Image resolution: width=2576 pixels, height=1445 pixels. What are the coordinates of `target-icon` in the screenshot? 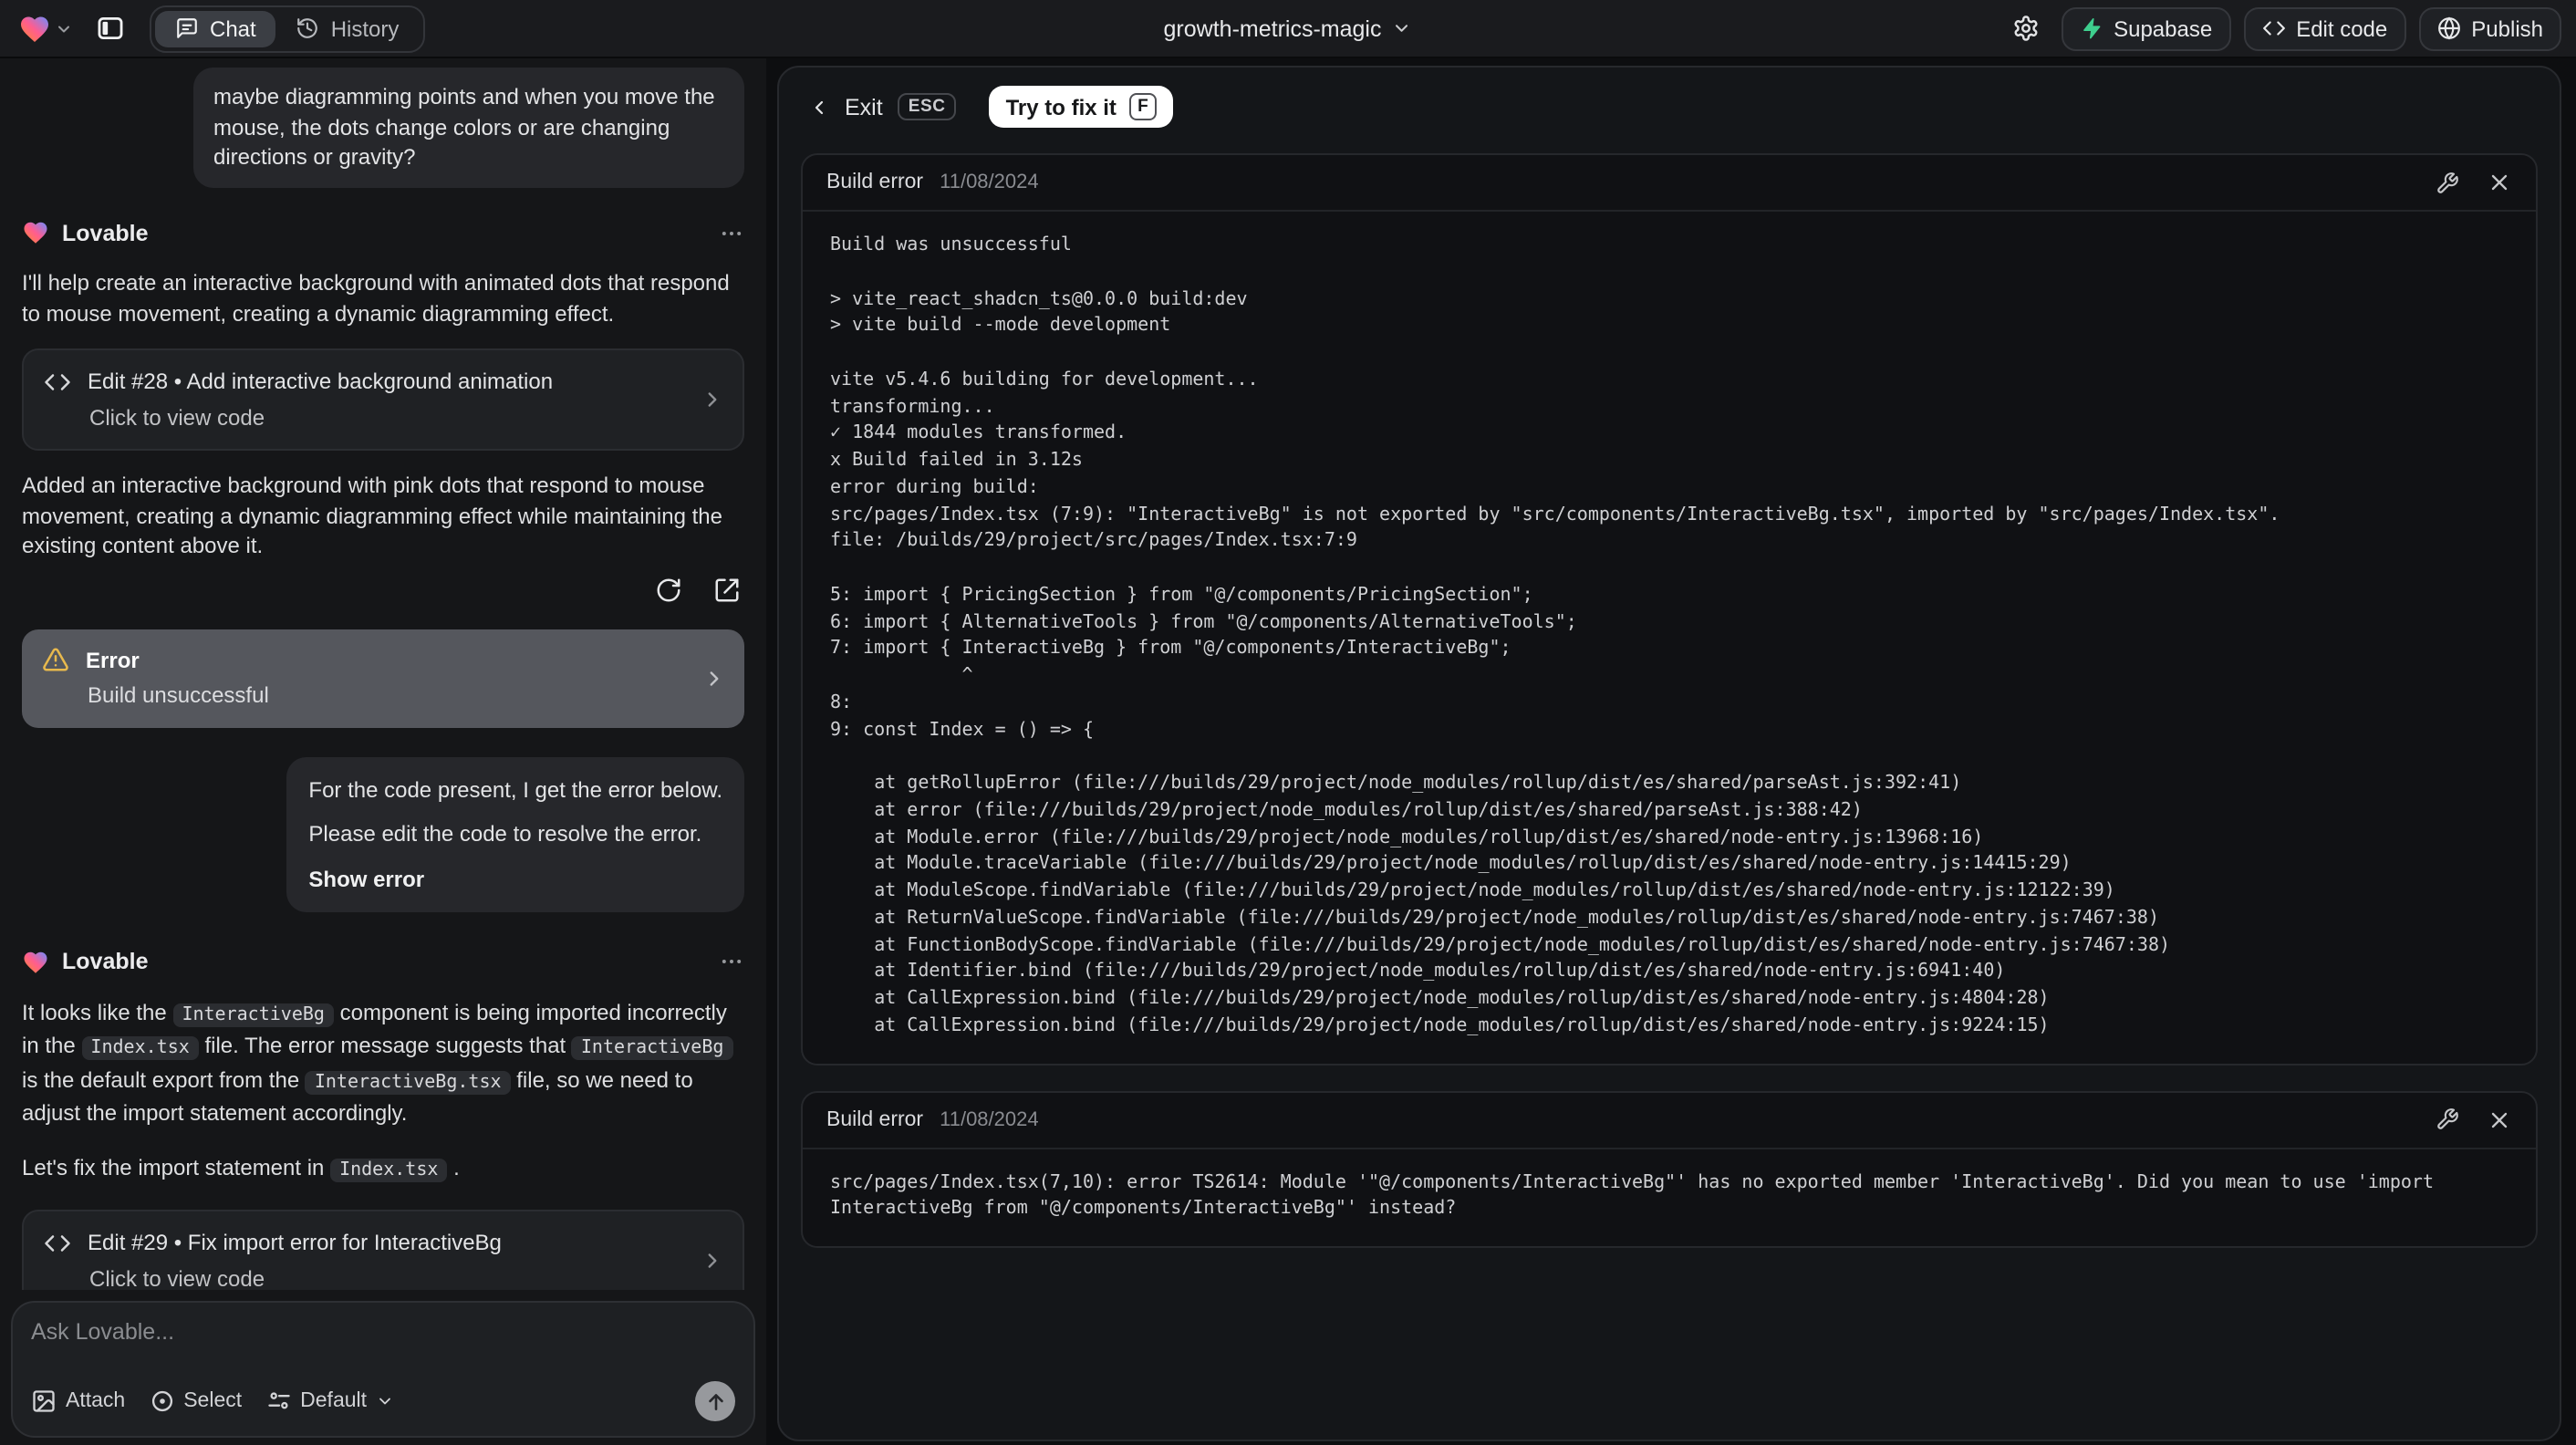 It's located at (161, 1401).